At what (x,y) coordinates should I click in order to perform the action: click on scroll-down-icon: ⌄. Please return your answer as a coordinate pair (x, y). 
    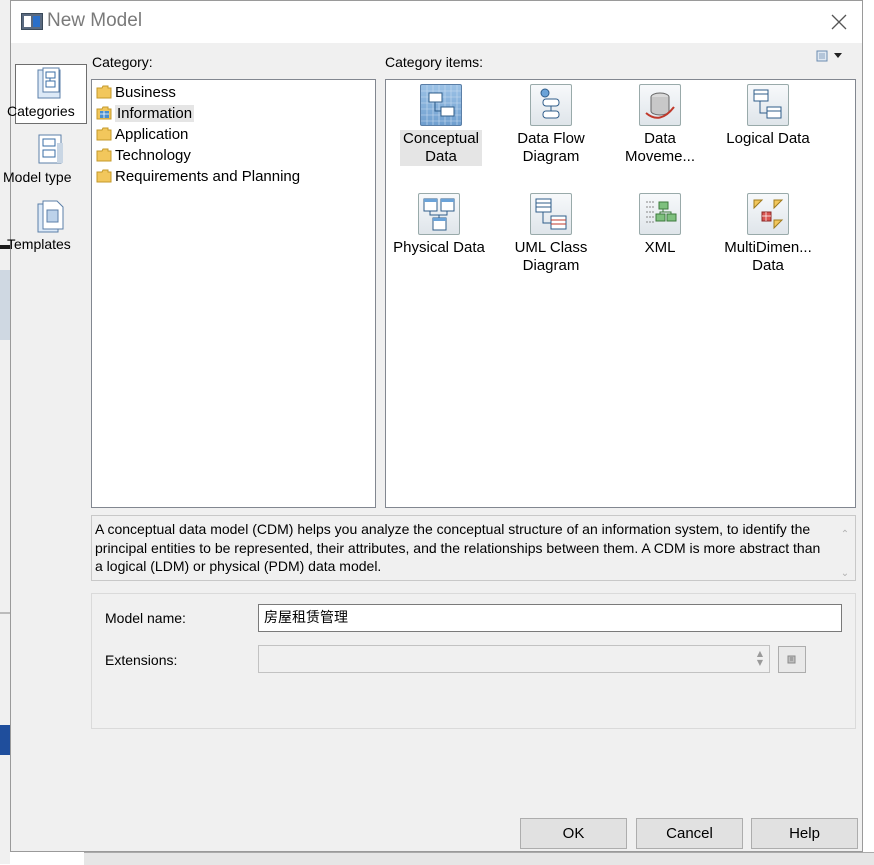
    Looking at the image, I should click on (845, 574).